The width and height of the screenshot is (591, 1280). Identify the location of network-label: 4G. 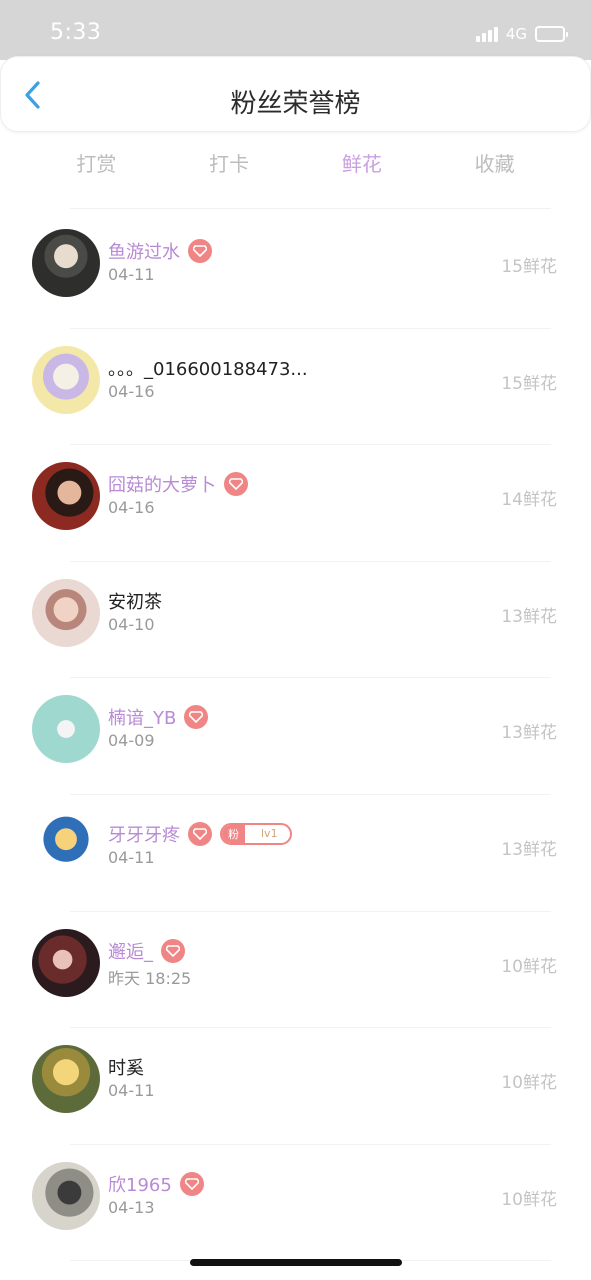
(516, 34).